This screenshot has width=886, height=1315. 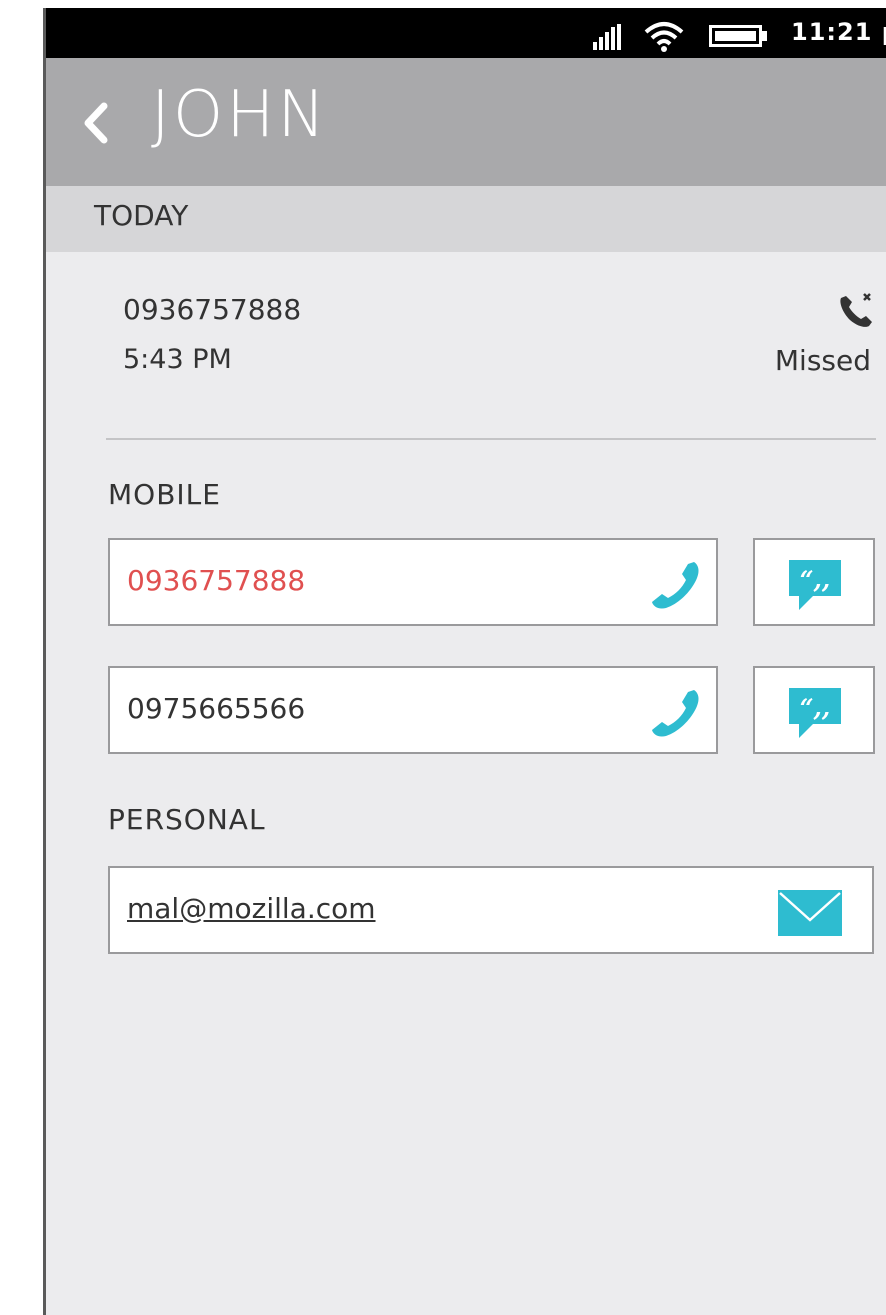 What do you see at coordinates (216, 708) in the screenshot?
I see `phone-number: 0975665566` at bounding box center [216, 708].